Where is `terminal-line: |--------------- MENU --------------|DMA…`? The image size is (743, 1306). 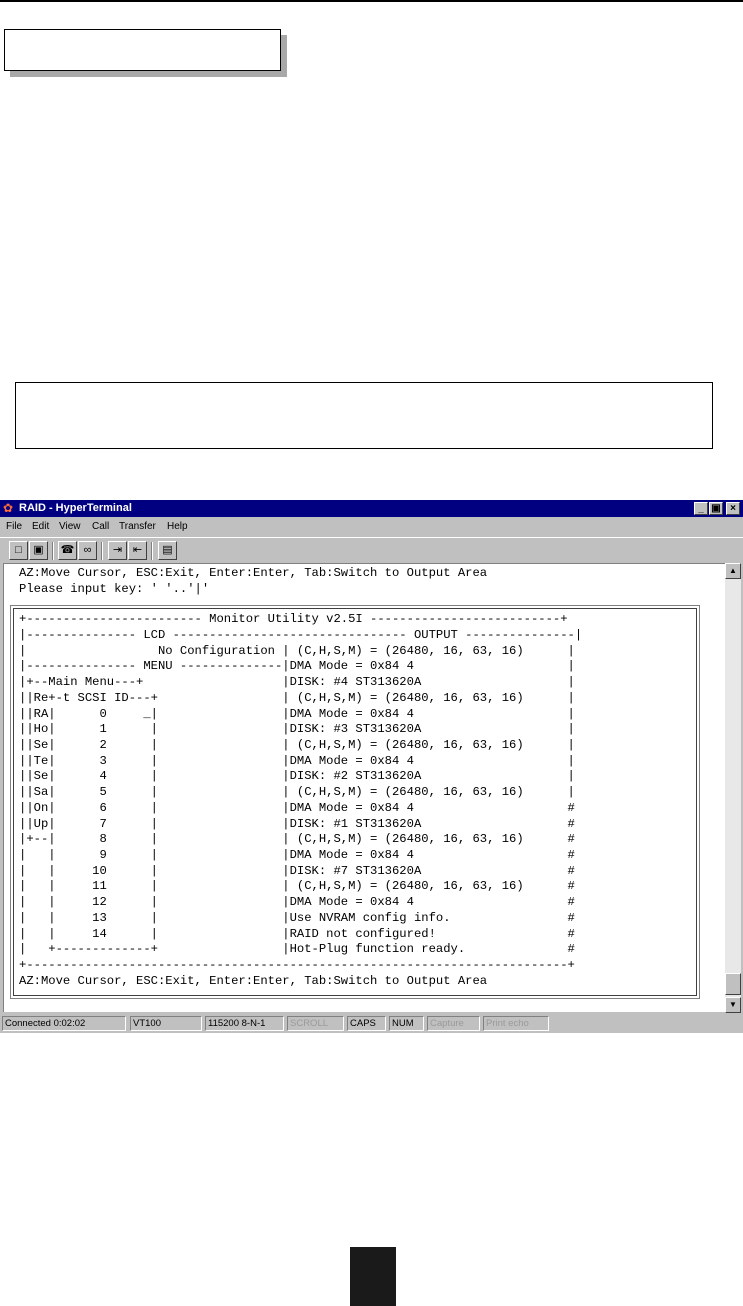
terminal-line: |--------------- MENU --------------|DMA… is located at coordinates (297, 666).